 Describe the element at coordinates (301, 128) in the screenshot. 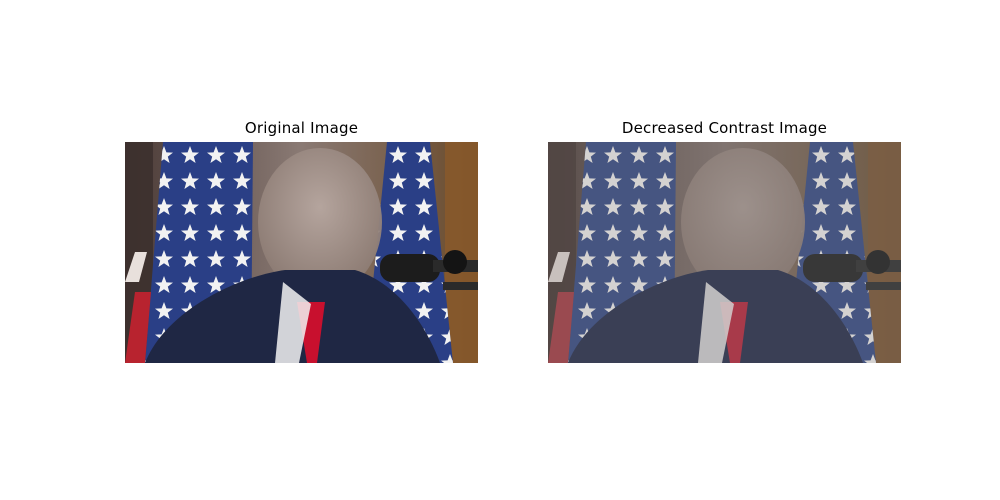

I see `panel-title-original: Original Image` at that location.